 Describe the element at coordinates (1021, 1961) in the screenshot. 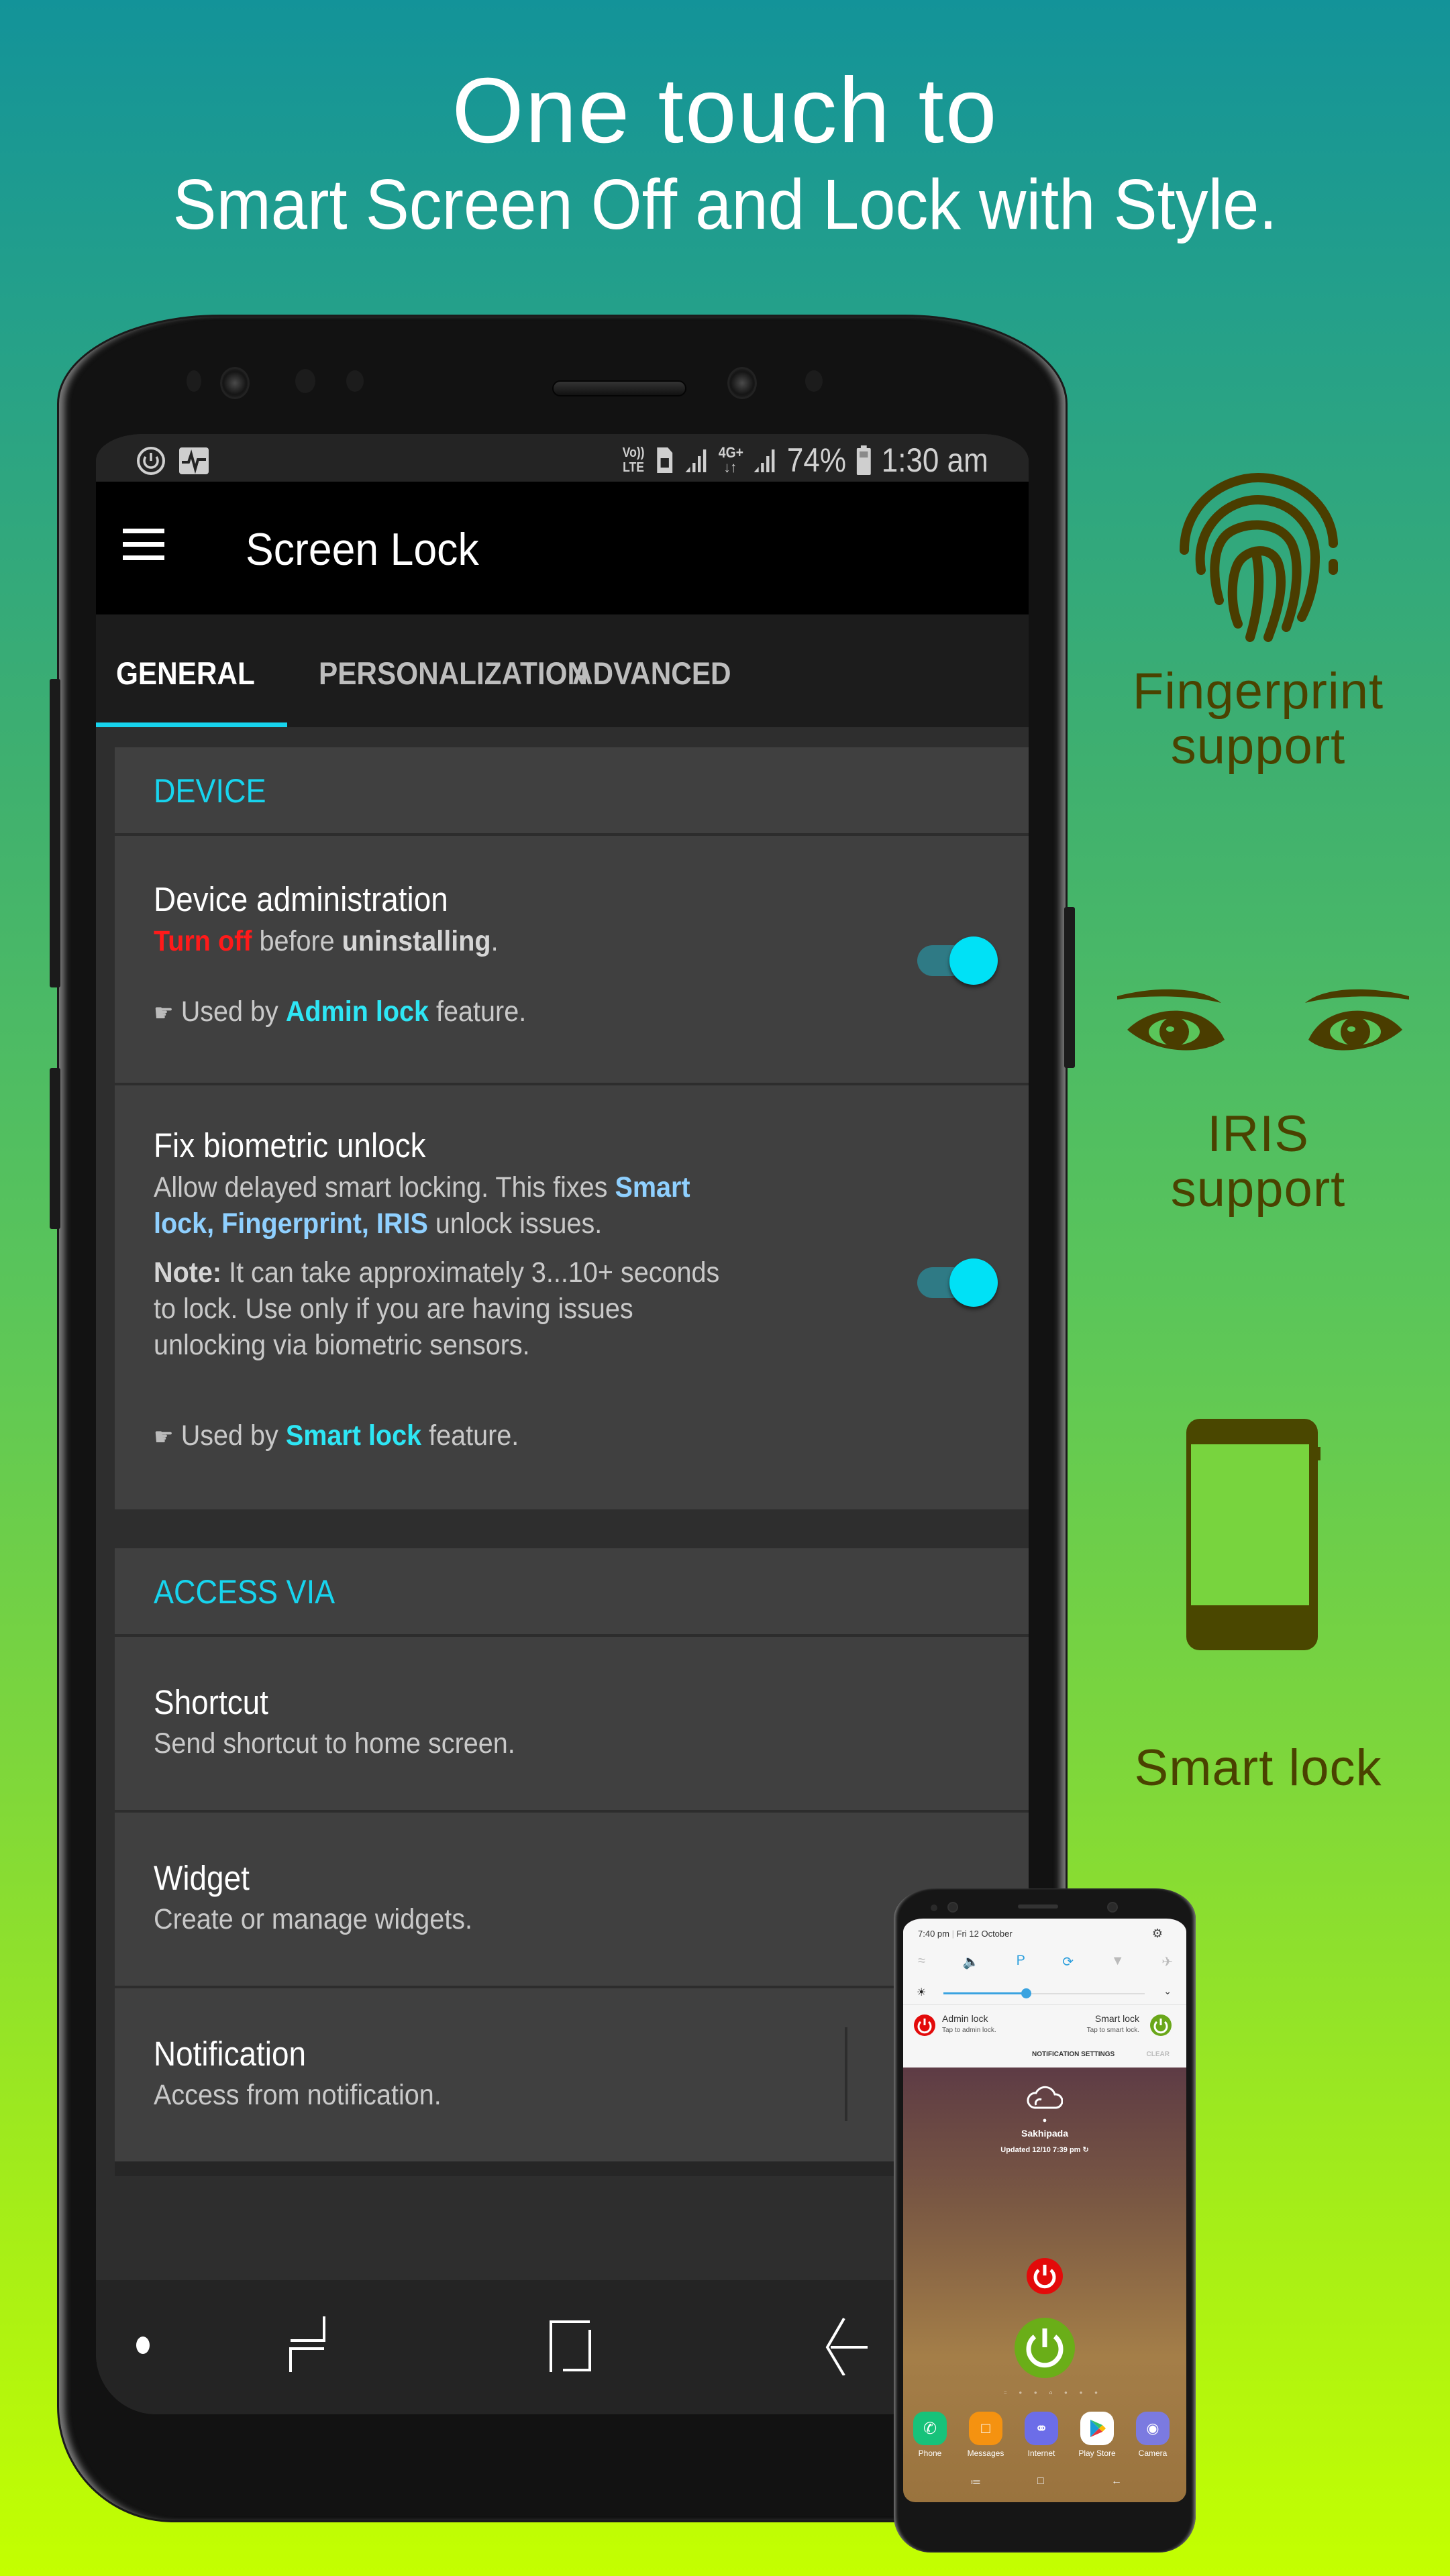

I see `bluetooth-icon: Ꮲ` at that location.